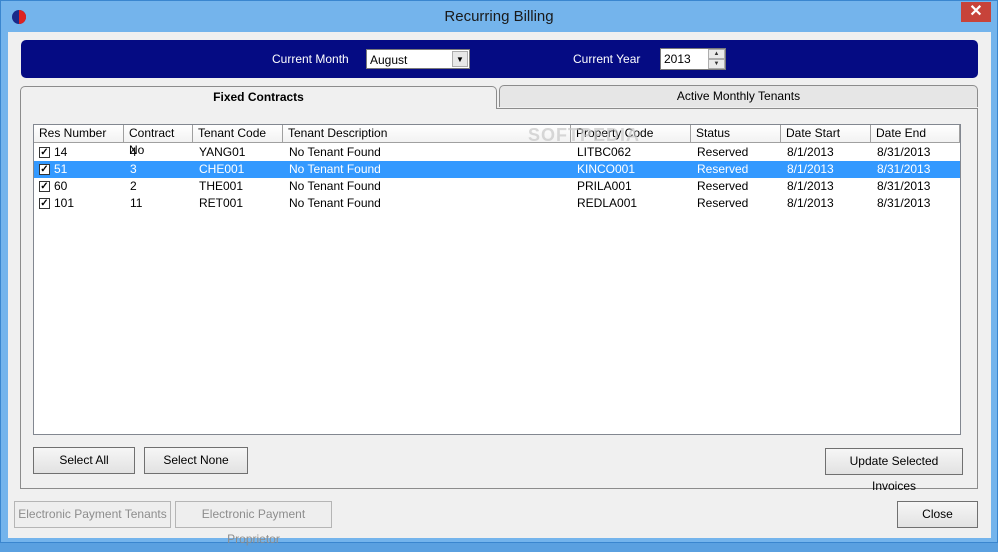 This screenshot has width=998, height=552. I want to click on window-title: Recurring Billing, so click(499, 16).